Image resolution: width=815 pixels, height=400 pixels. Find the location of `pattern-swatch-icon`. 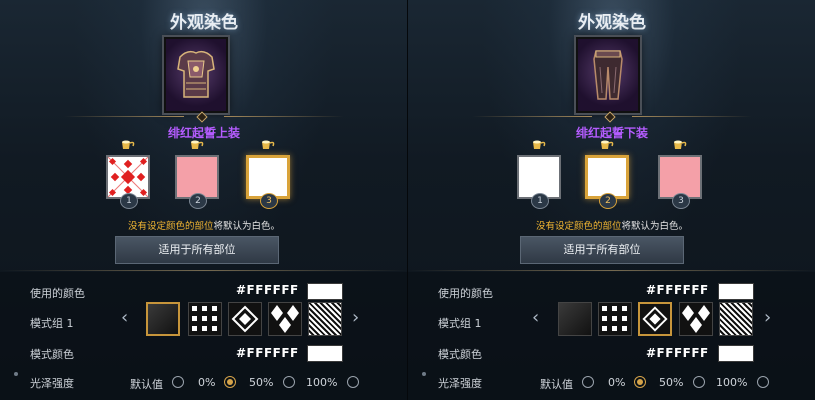

pattern-swatch-icon is located at coordinates (128, 177).